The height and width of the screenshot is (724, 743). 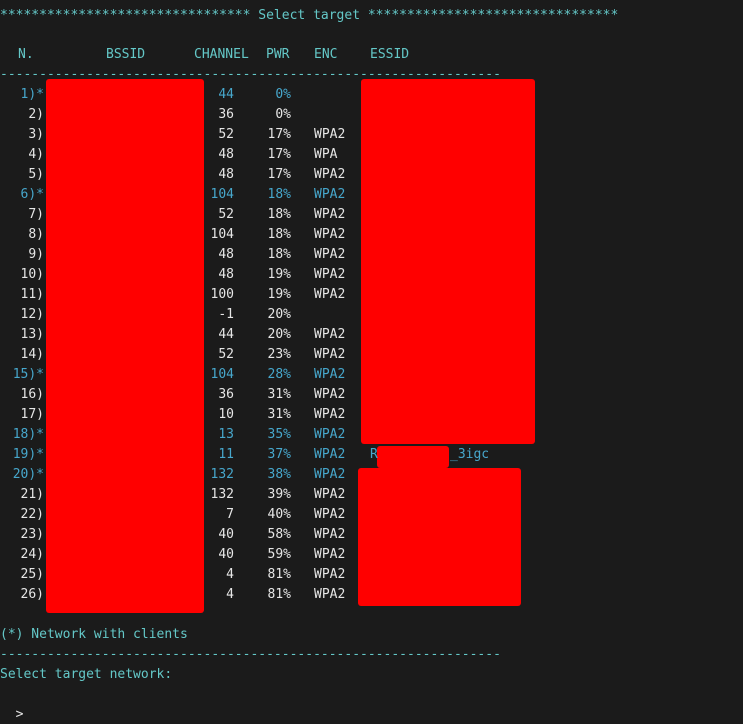 What do you see at coordinates (221, 54) in the screenshot?
I see `header-channel: CHANNEL` at bounding box center [221, 54].